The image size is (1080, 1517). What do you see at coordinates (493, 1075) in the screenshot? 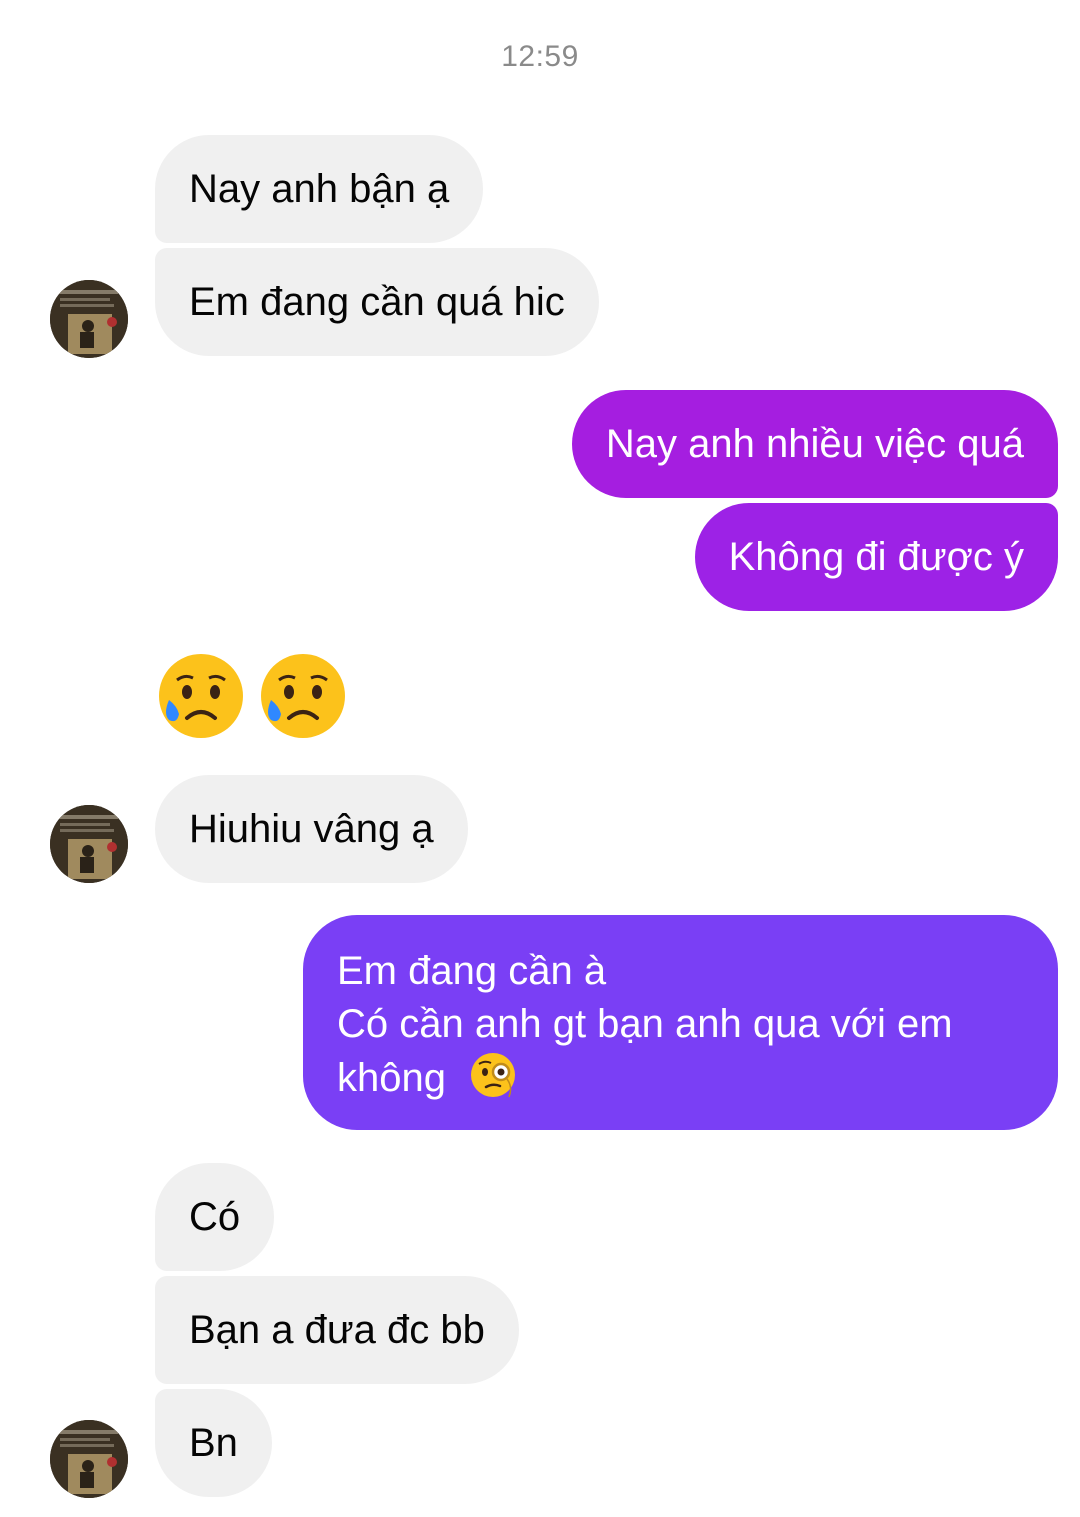
I see `face-with-monocle-icon` at bounding box center [493, 1075].